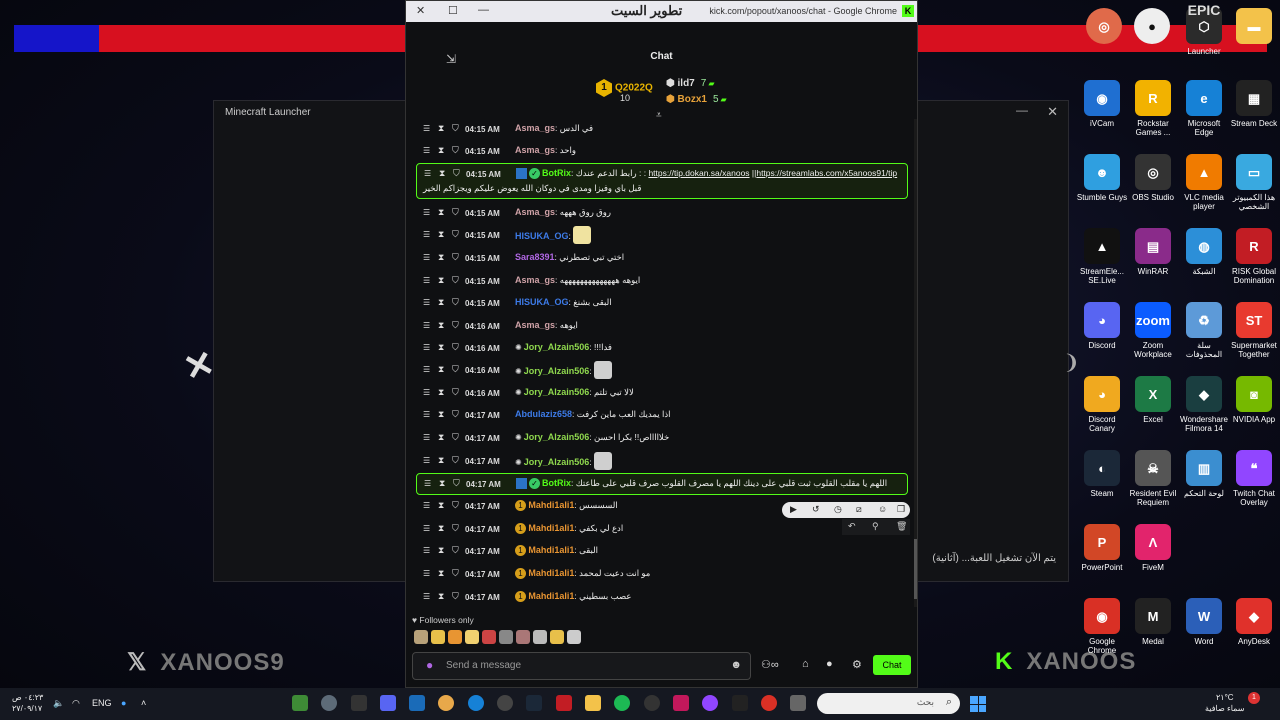 The image size is (1280, 720). I want to click on pin-icon: ⚲, so click(875, 526).